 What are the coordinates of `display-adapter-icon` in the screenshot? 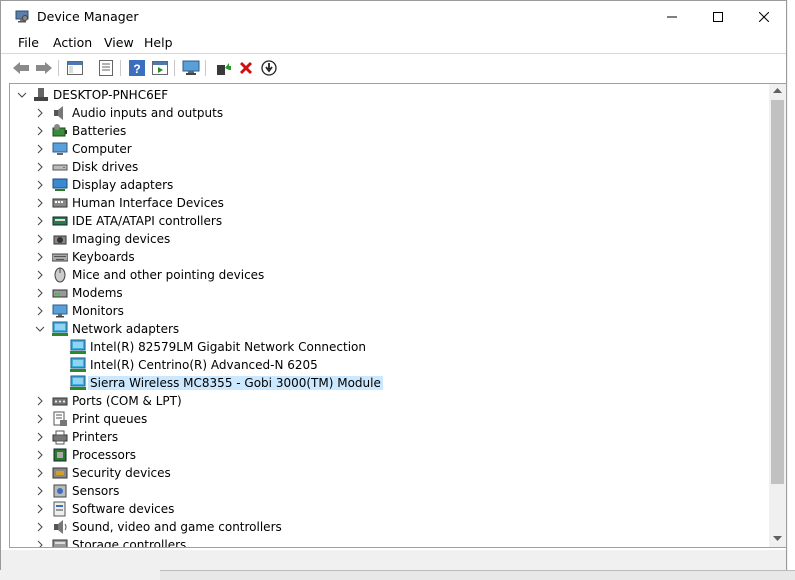 It's located at (60, 184).